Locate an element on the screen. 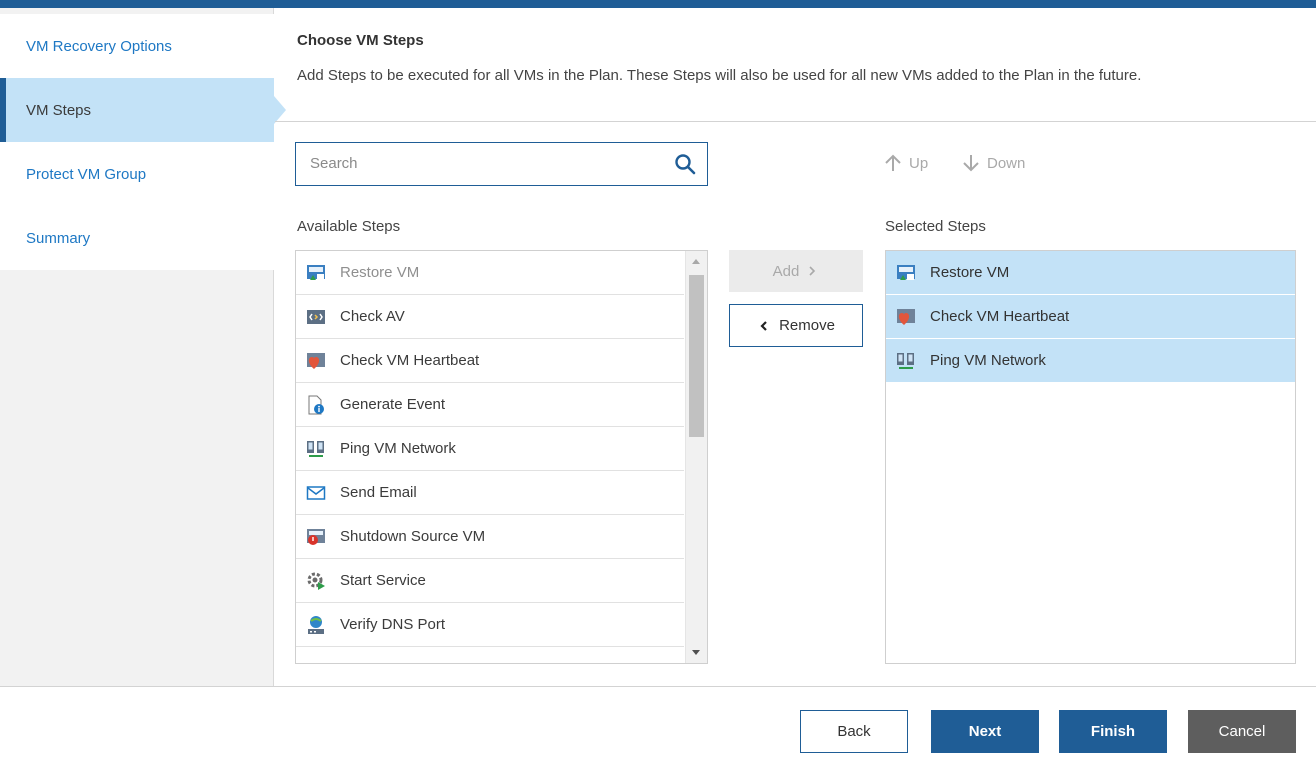 The height and width of the screenshot is (767, 1316). next-button: Next is located at coordinates (985, 731).